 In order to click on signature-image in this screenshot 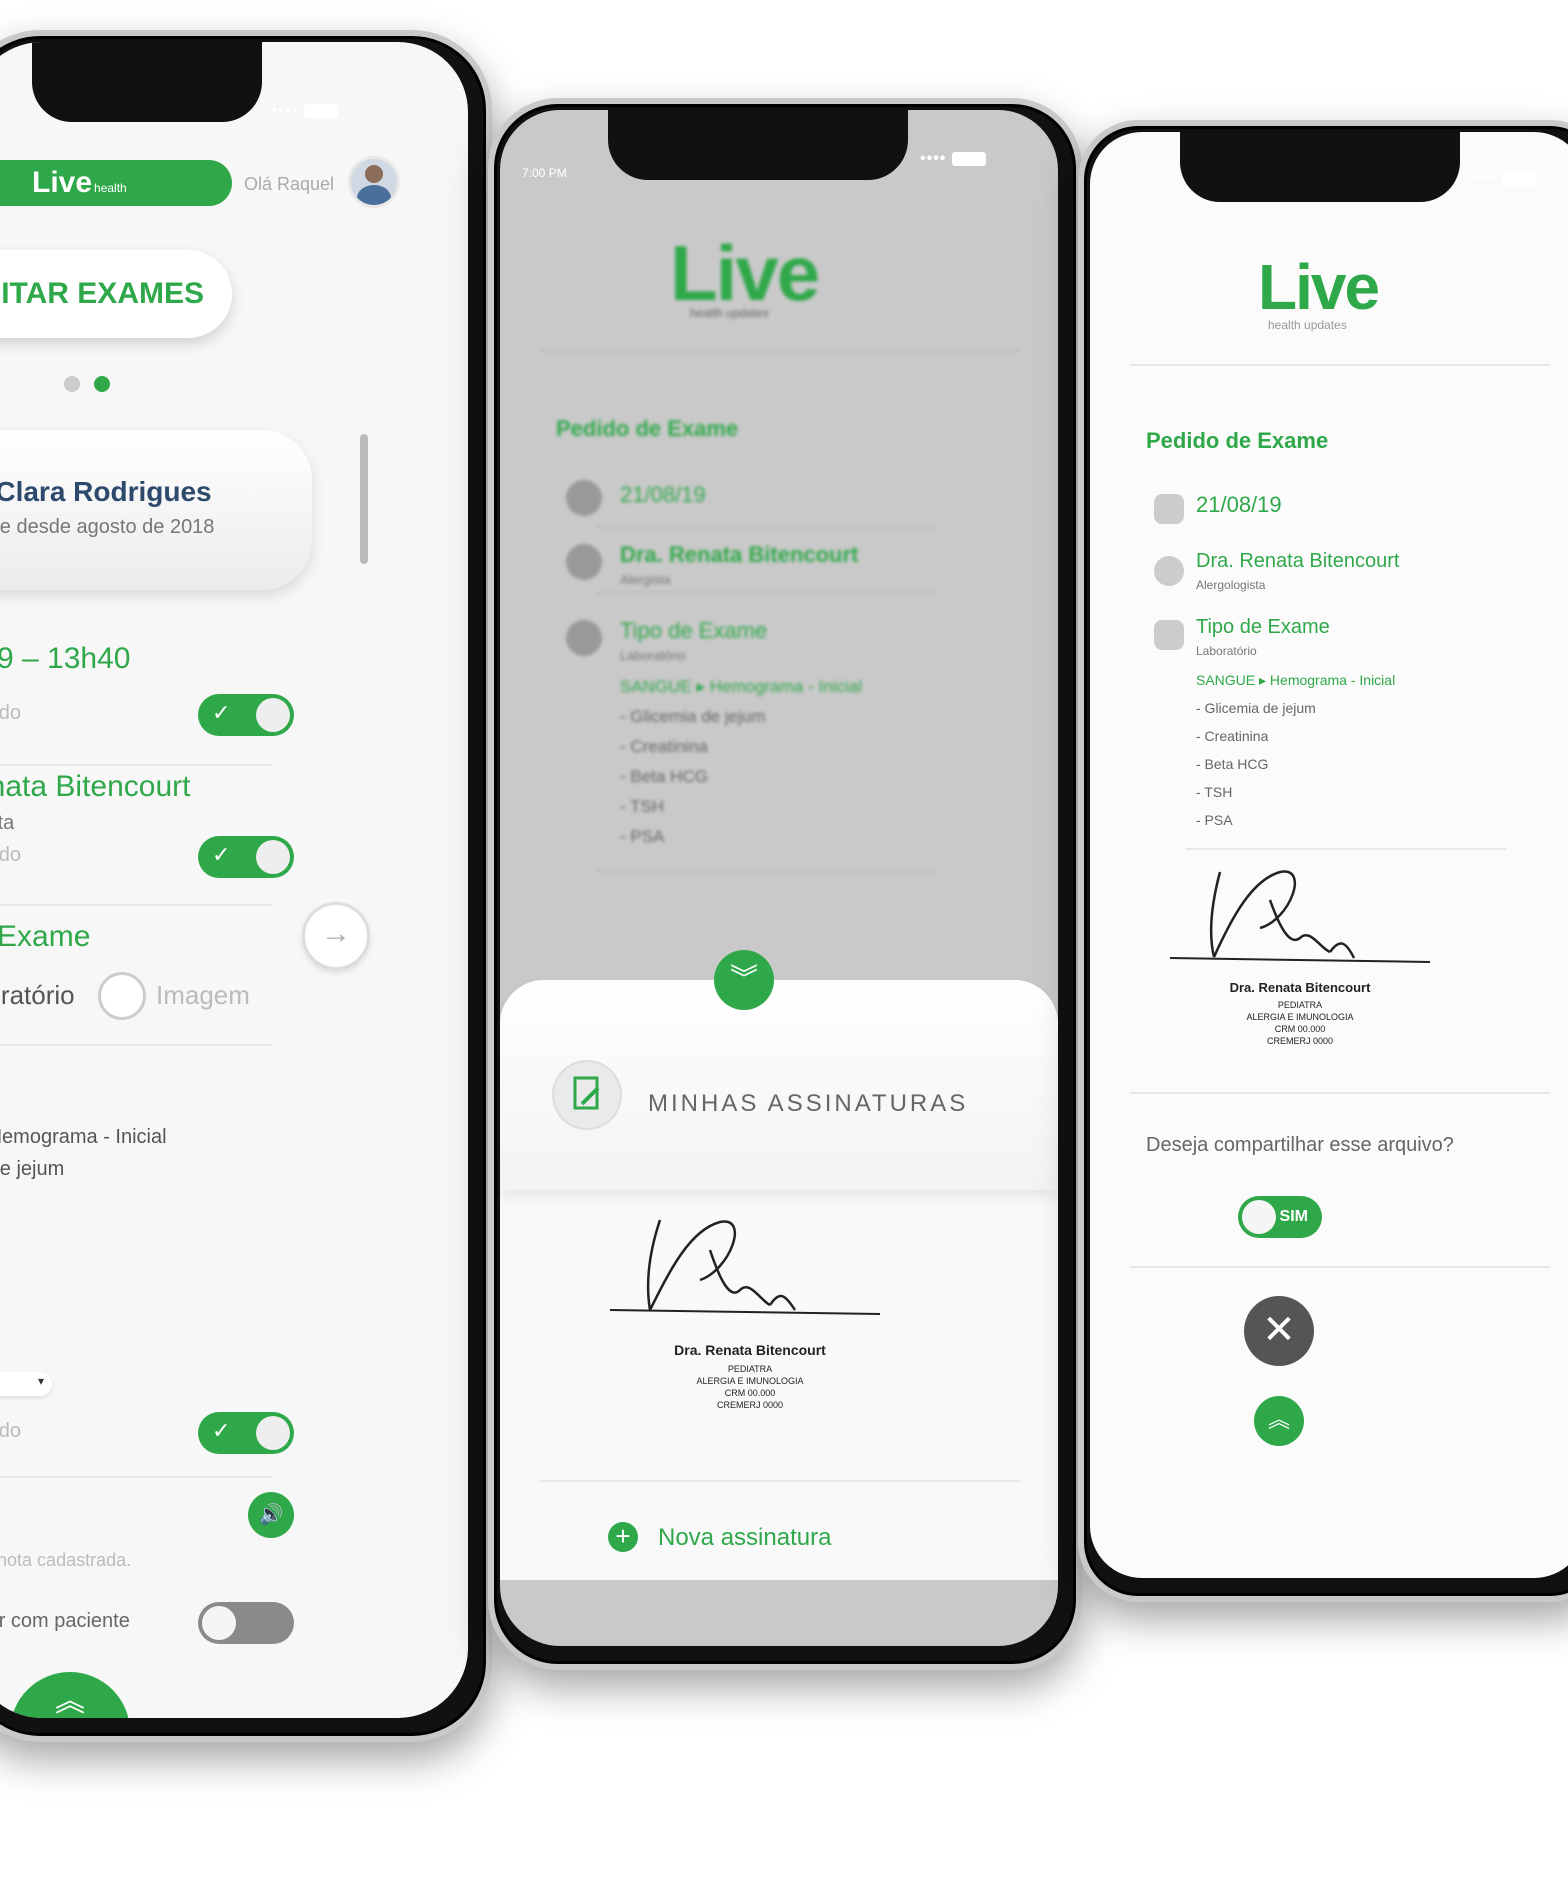, I will do `click(1300, 916)`.